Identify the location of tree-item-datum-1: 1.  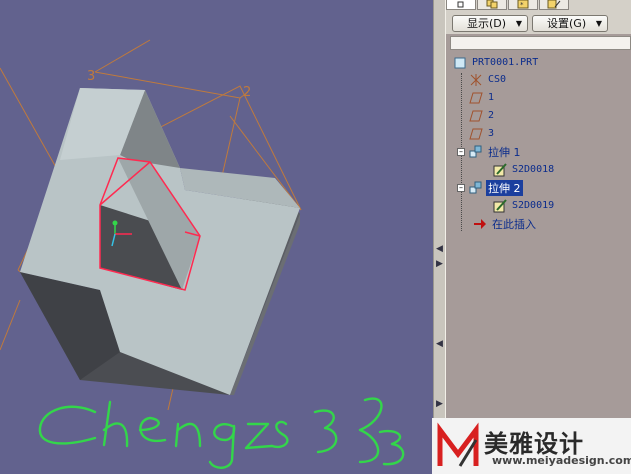
(482, 97).